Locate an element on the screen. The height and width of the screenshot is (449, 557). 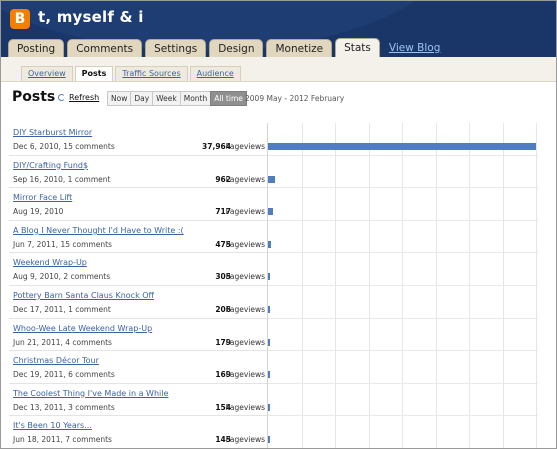
post-title-link: Mirror Face Lift is located at coordinates (42, 197).